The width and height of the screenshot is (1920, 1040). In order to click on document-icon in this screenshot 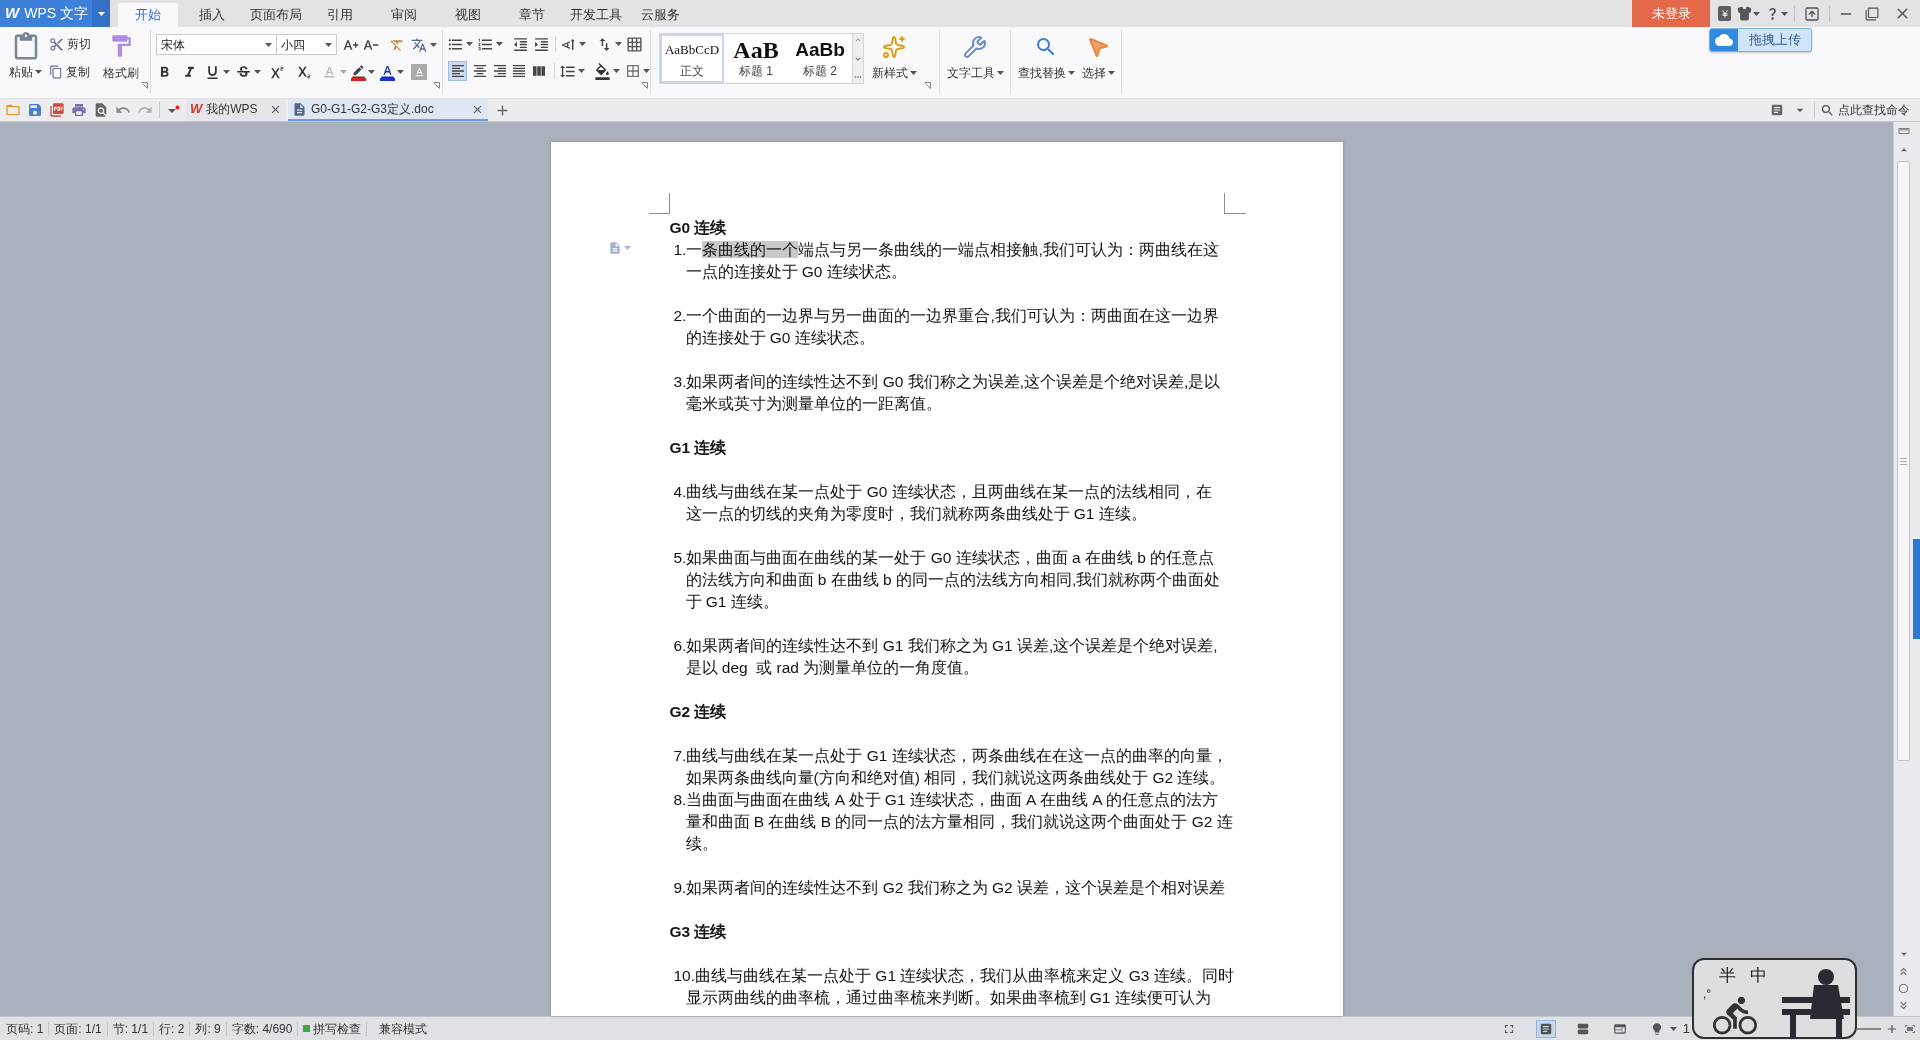, I will do `click(299, 109)`.